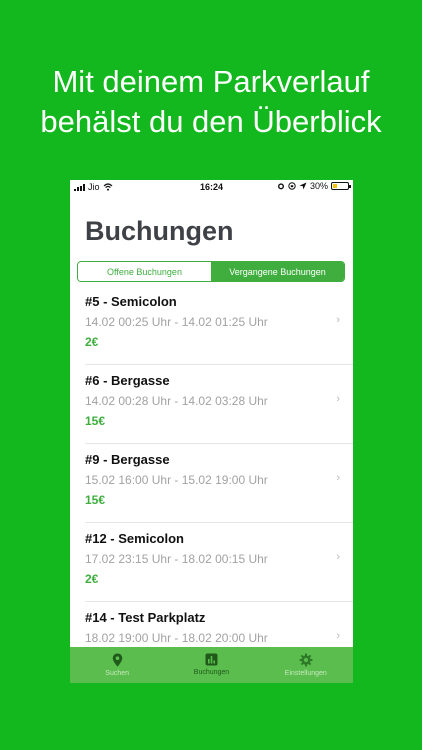 This screenshot has height=750, width=422. Describe the element at coordinates (127, 459) in the screenshot. I see `booking-name: #9 - Bergasse` at that location.